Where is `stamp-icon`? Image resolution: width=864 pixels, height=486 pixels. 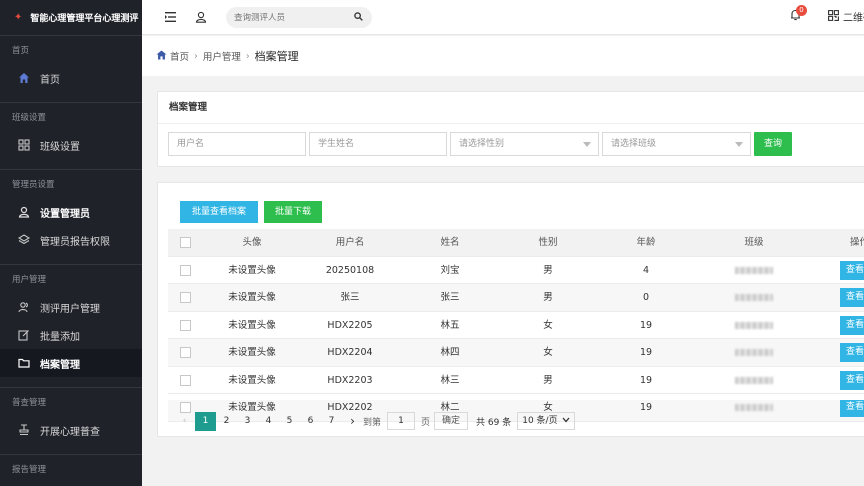 stamp-icon is located at coordinates (24, 430).